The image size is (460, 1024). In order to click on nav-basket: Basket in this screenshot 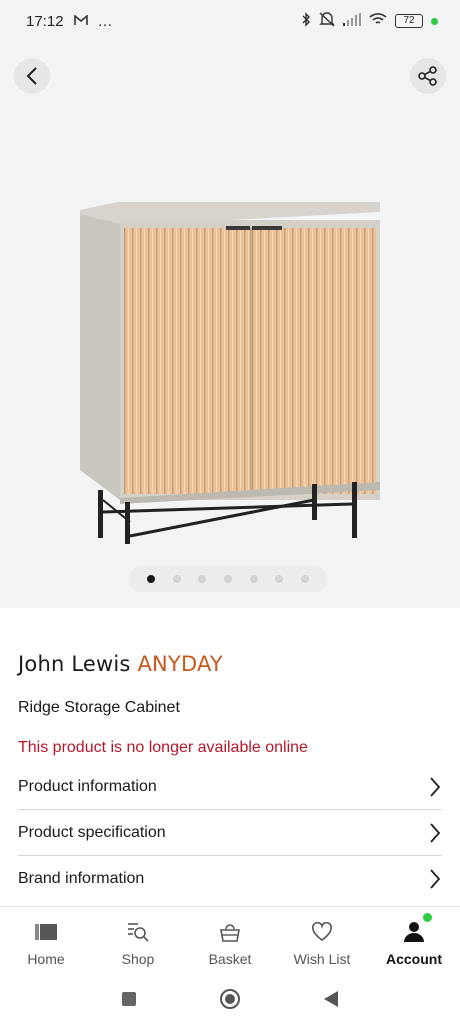, I will do `click(230, 942)`.